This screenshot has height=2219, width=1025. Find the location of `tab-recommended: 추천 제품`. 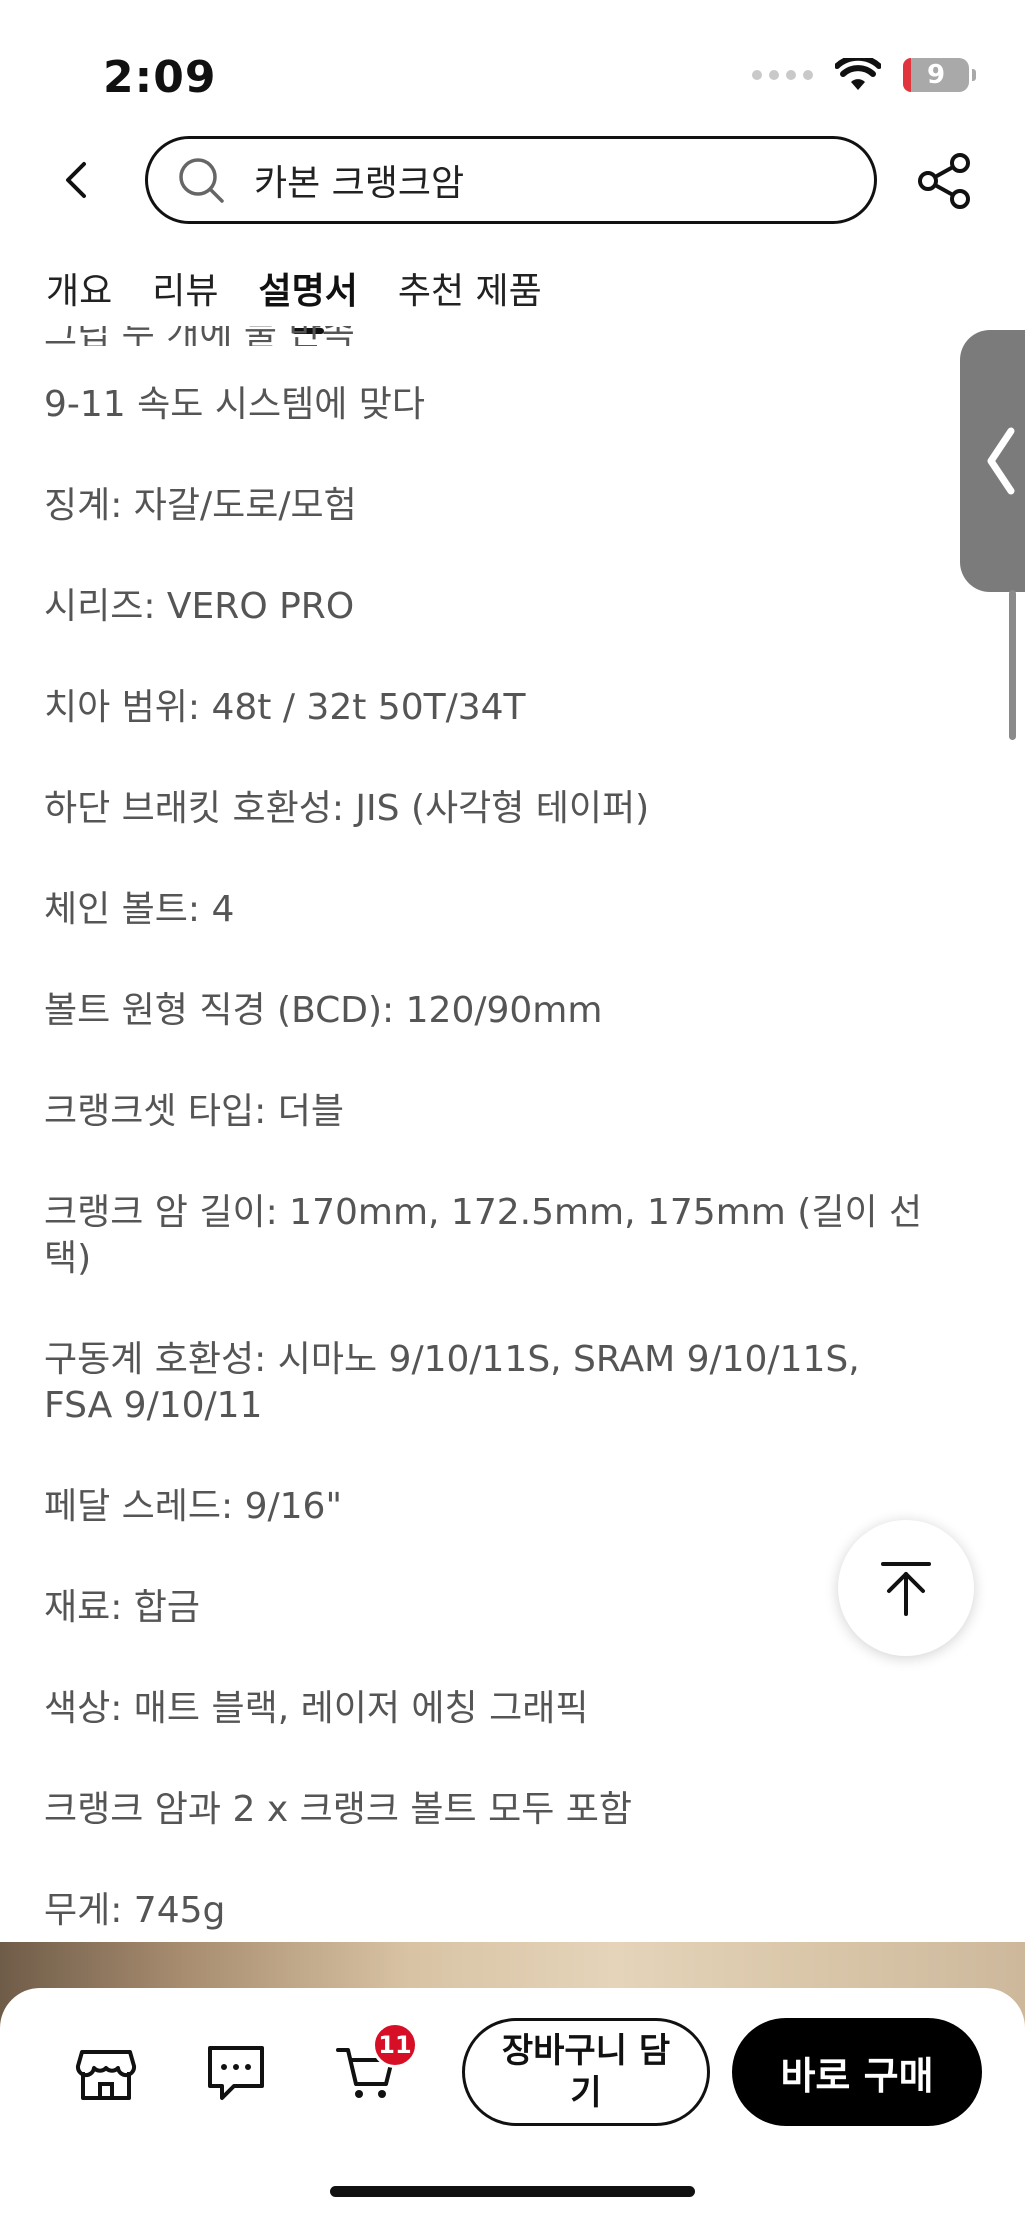

tab-recommended: 추천 제품 is located at coordinates (470, 295).